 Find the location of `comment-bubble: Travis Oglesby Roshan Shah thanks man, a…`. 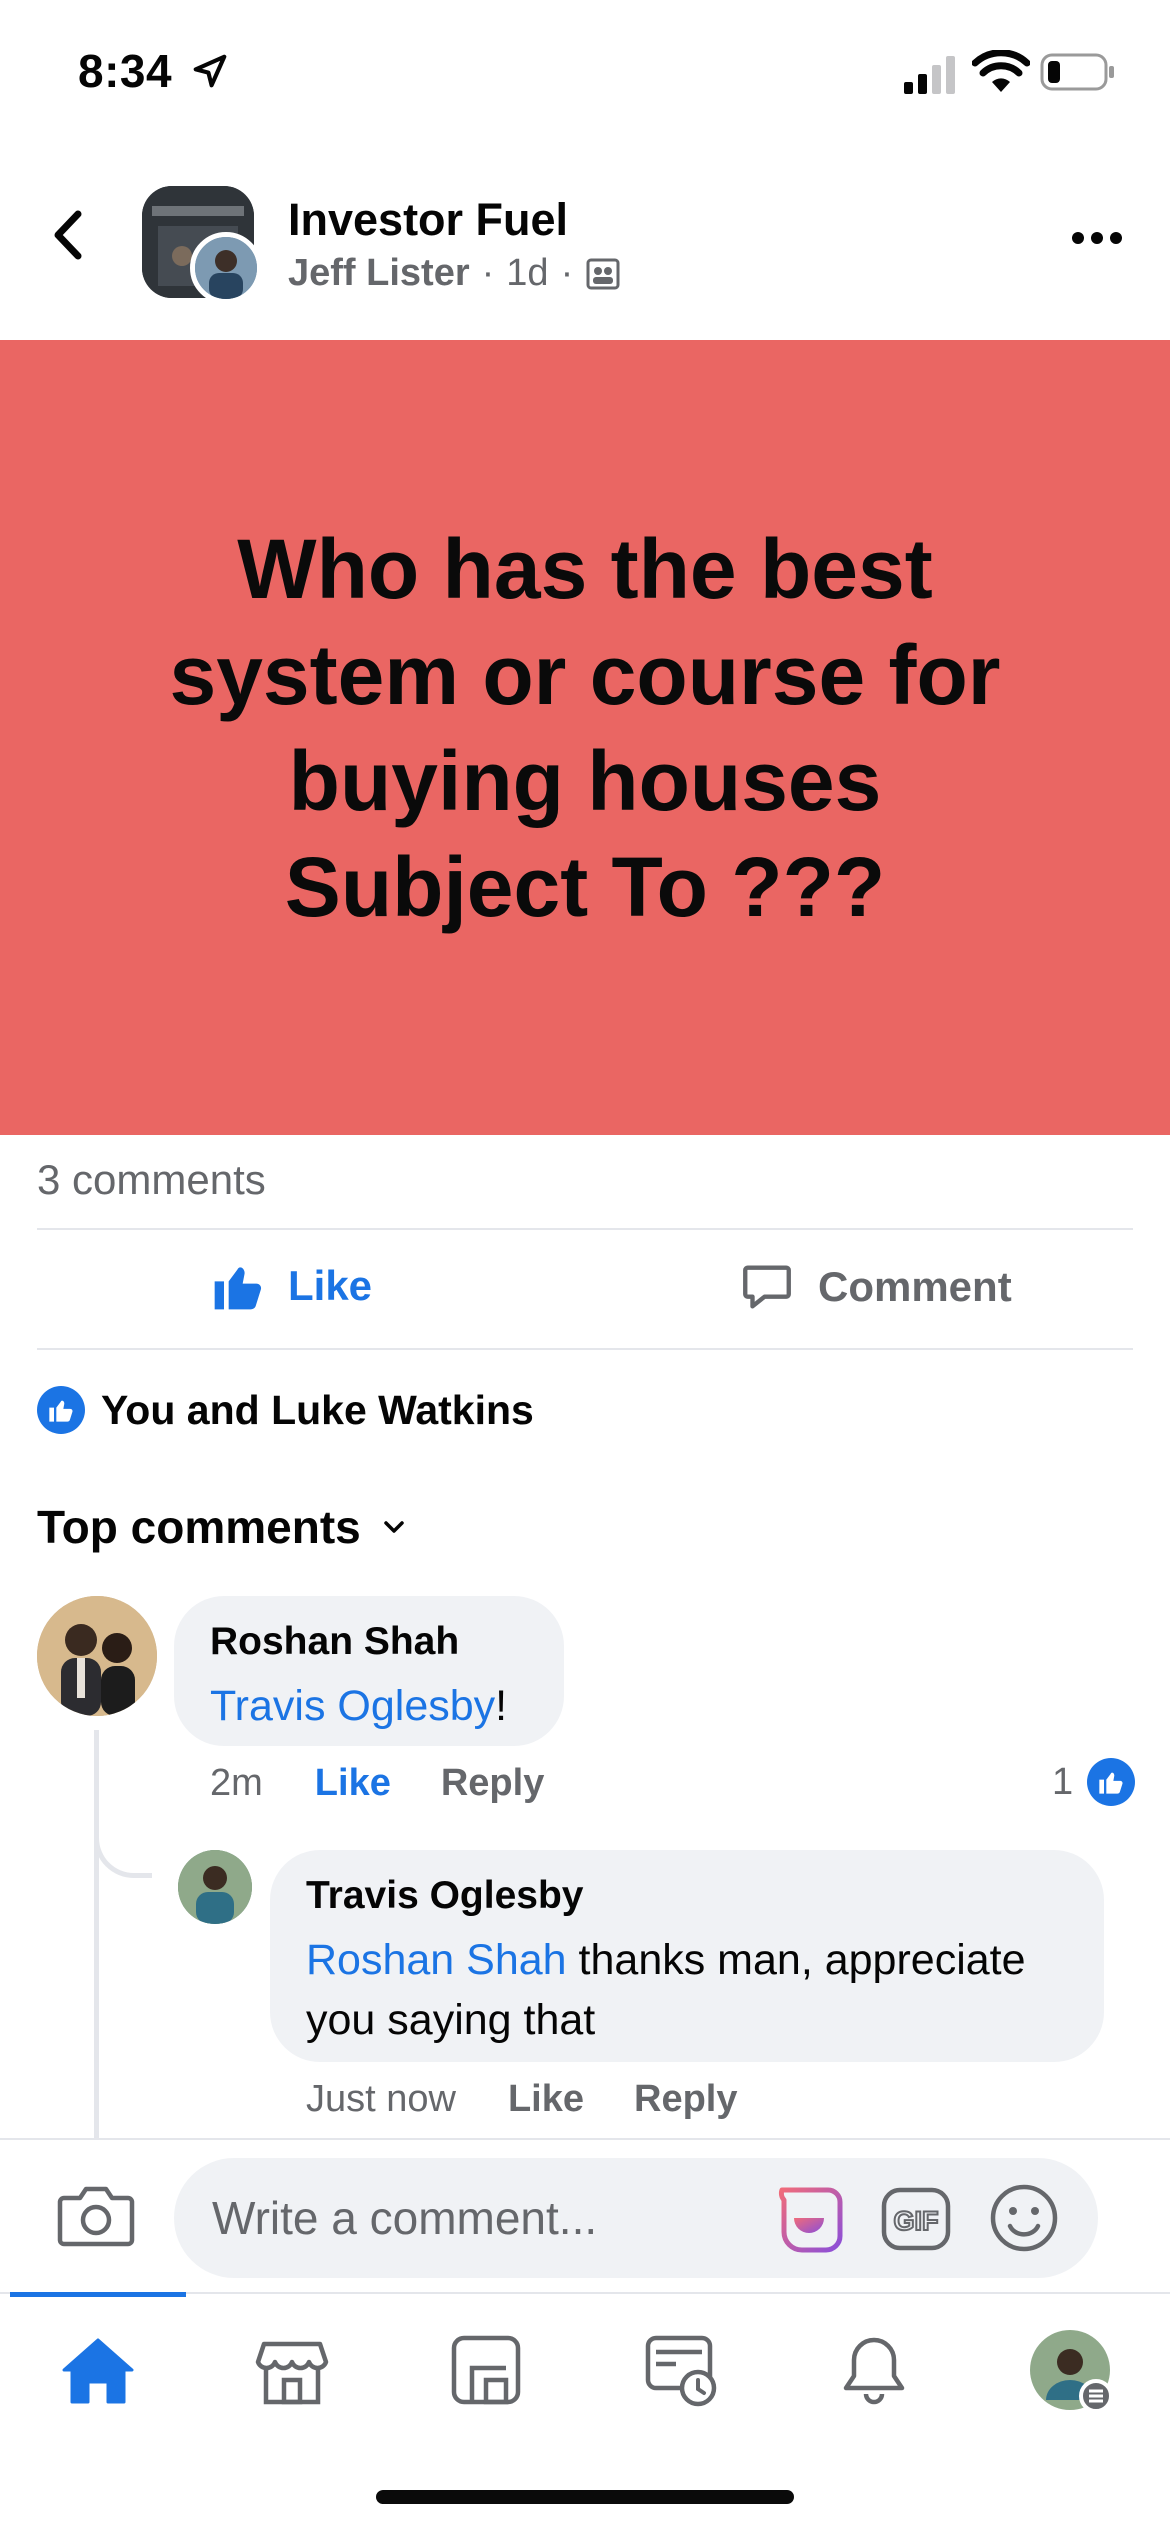

comment-bubble: Travis Oglesby Roshan Shah thanks man, a… is located at coordinates (687, 1956).